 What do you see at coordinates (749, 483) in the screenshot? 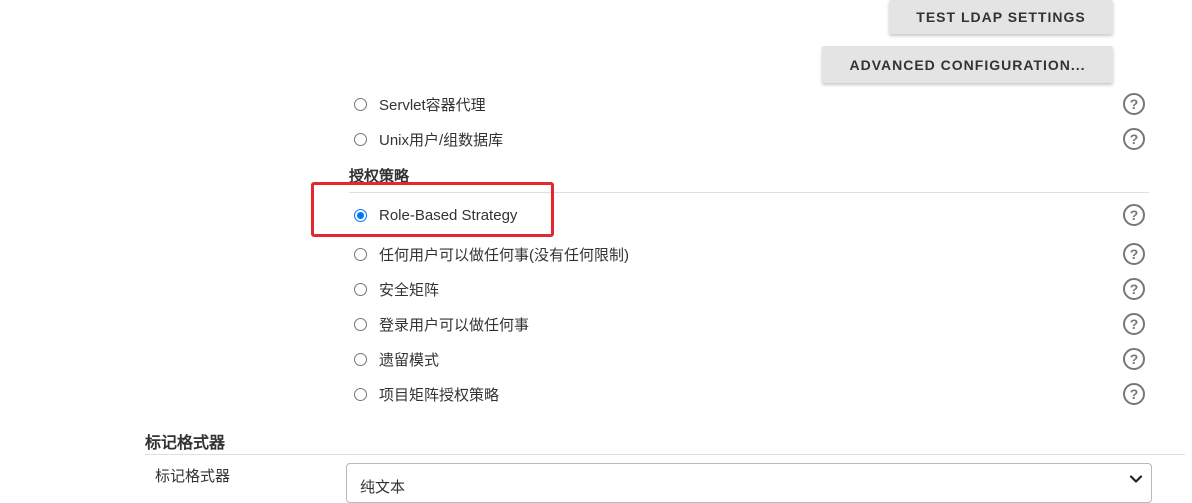
I see `markup-formatter-select: 纯文本` at bounding box center [749, 483].